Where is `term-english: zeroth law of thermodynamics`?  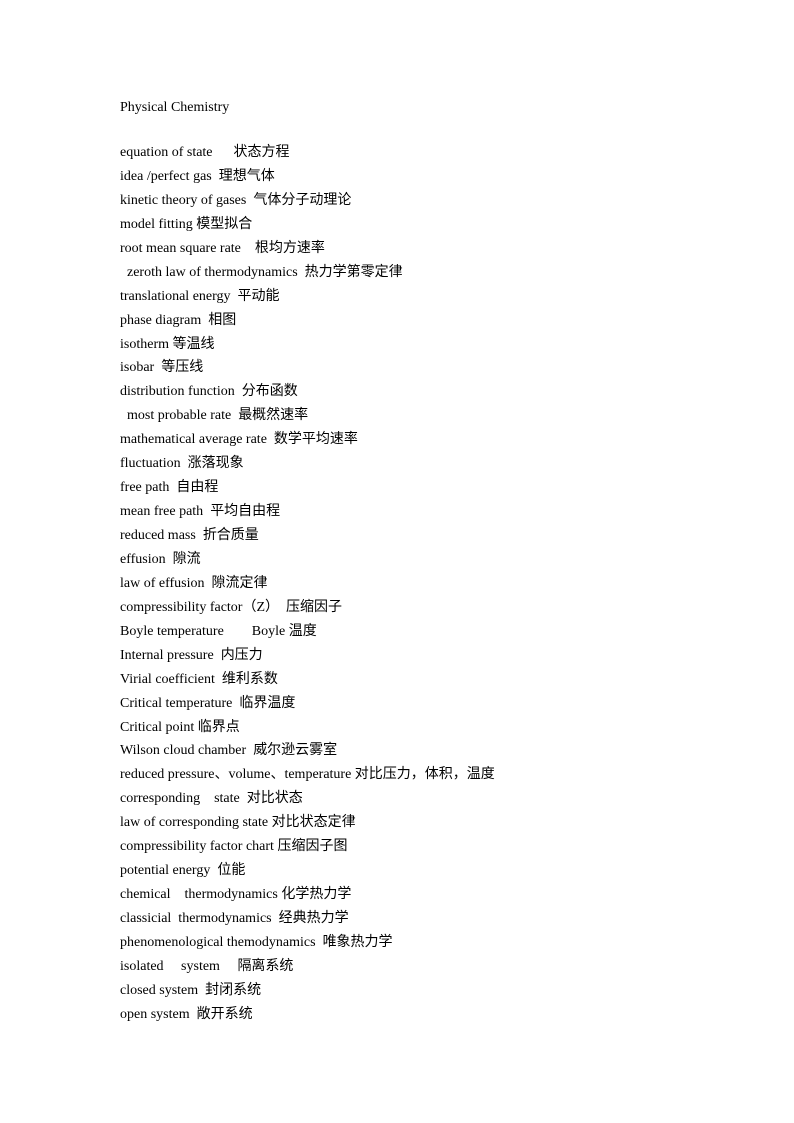
term-english: zeroth law of thermodynamics is located at coordinates (212, 272).